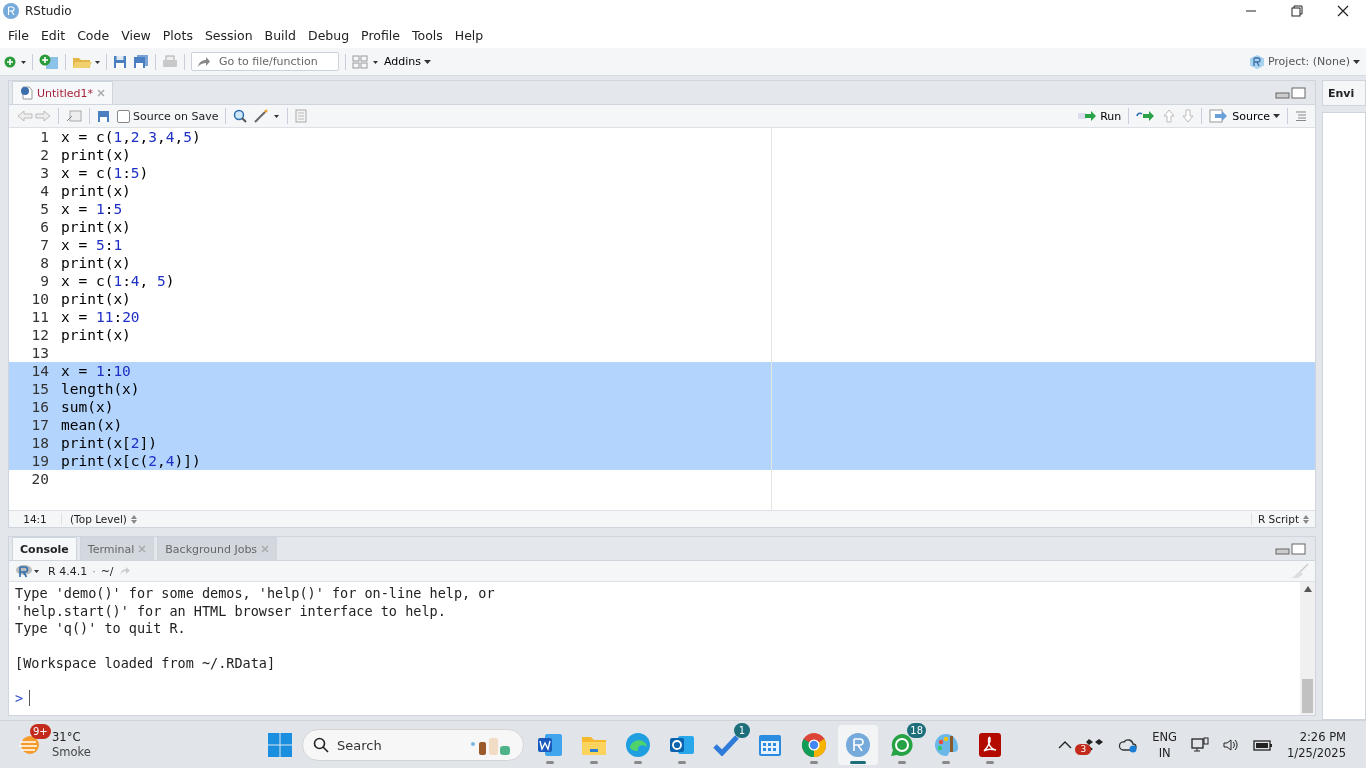  I want to click on menu-item: Tools, so click(427, 35).